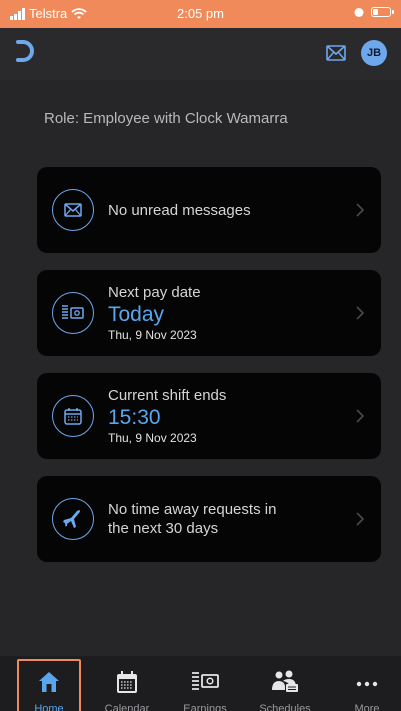 The width and height of the screenshot is (401, 711). I want to click on messages-card: No unread messages, so click(209, 210).